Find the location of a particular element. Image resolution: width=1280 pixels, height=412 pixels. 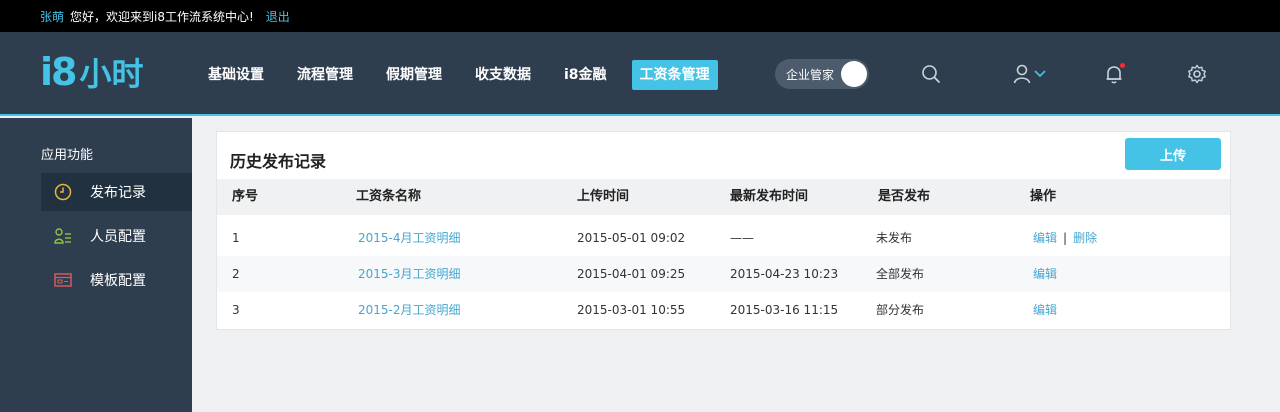

cell-no: 1 is located at coordinates (236, 238).